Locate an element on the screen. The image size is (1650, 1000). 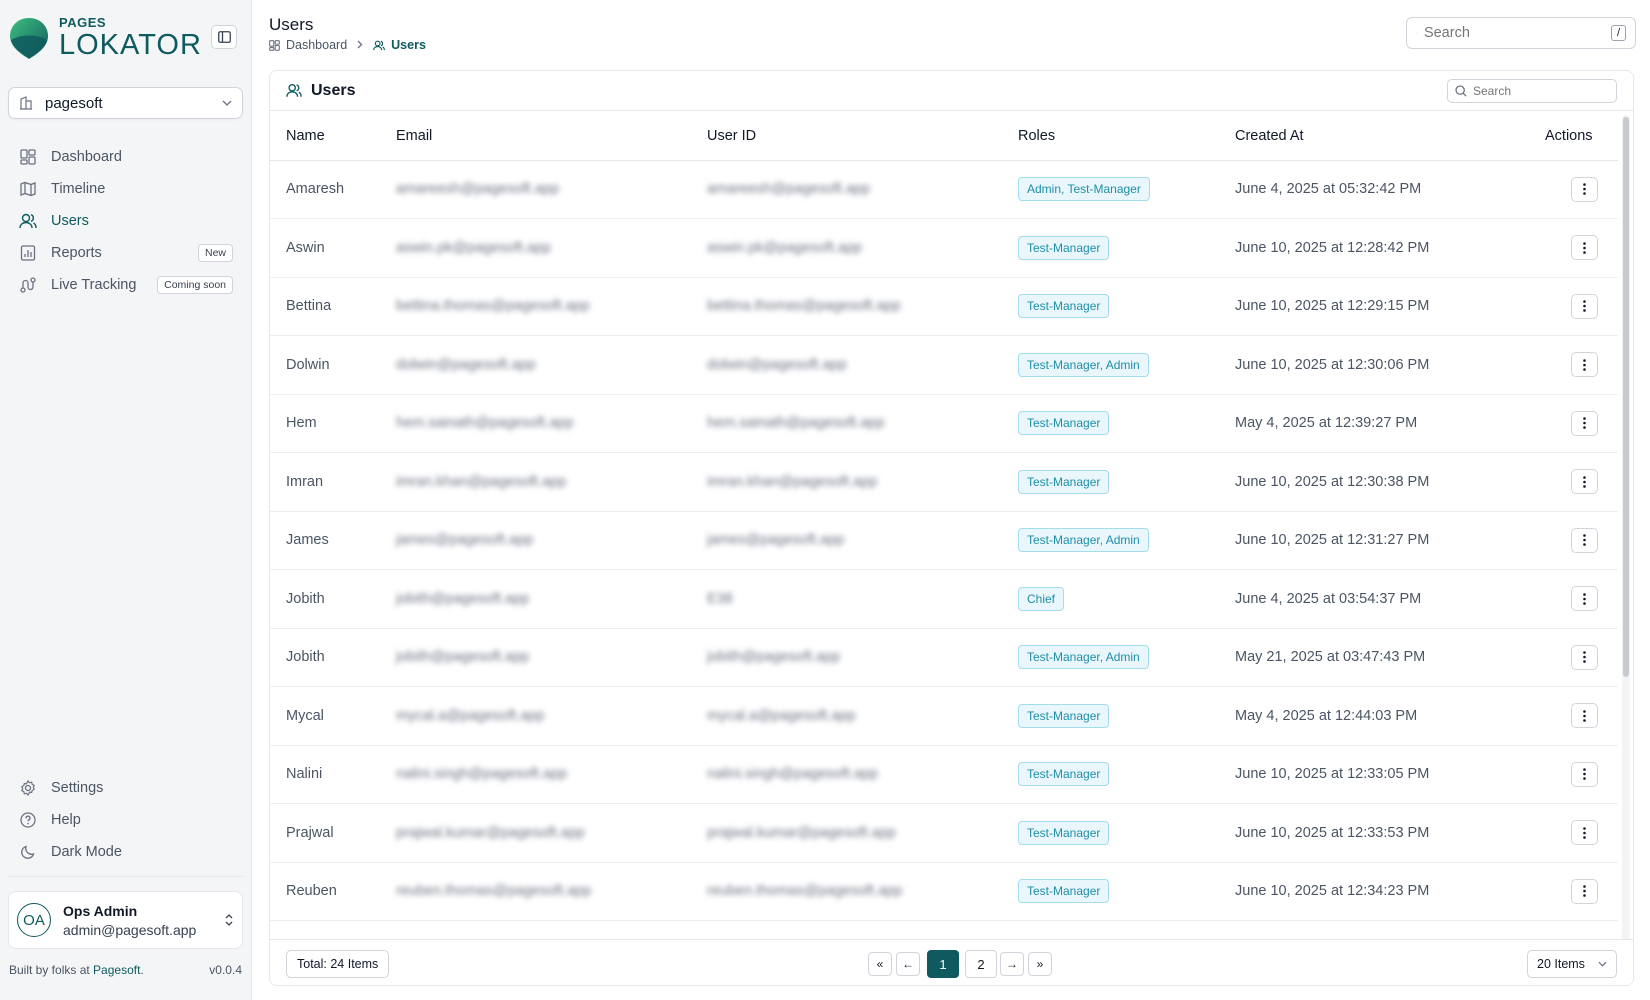
organization-select: pagesoft is located at coordinates (125, 103).